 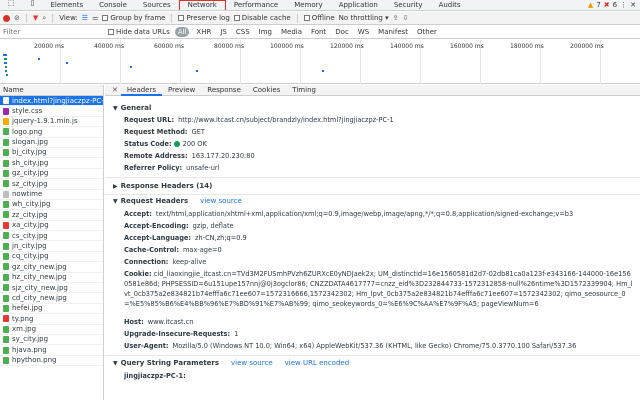 What do you see at coordinates (51, 267) in the screenshot?
I see `request-row: gz_city_new.jpg` at bounding box center [51, 267].